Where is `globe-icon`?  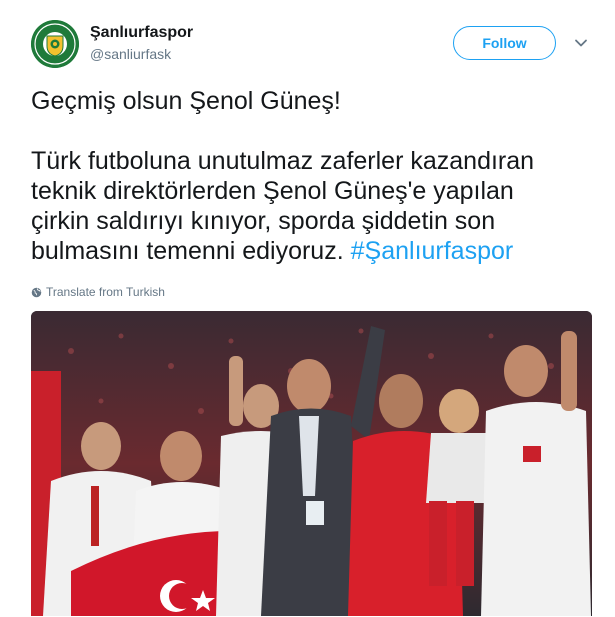 globe-icon is located at coordinates (36, 292).